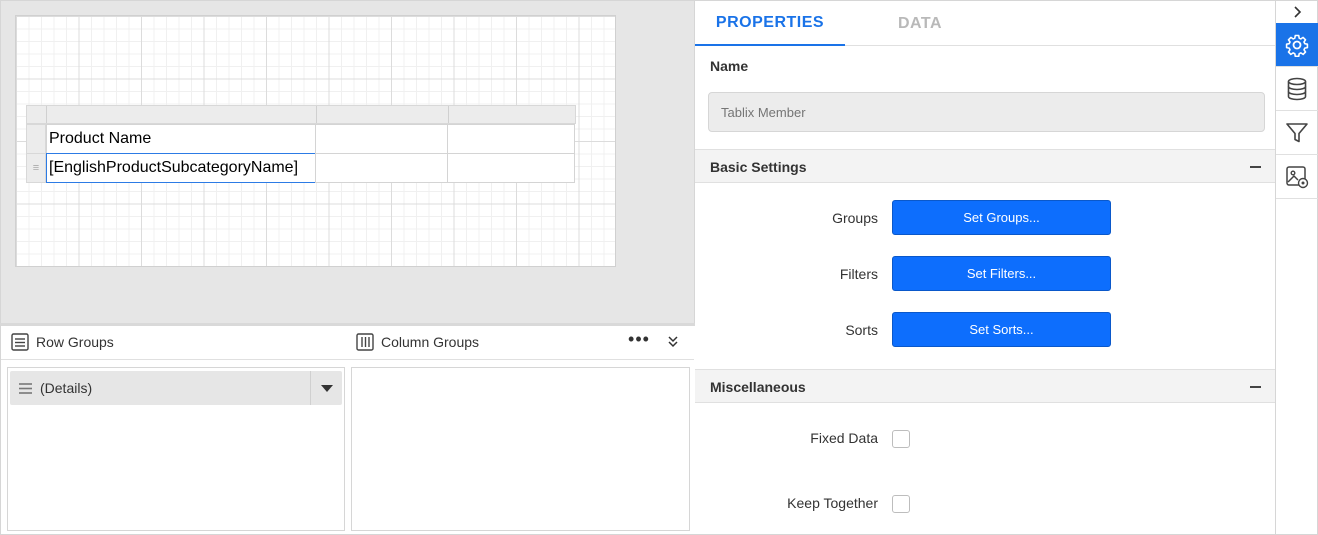  Describe the element at coordinates (430, 342) in the screenshot. I see `column-groups-label: Column Groups` at that location.